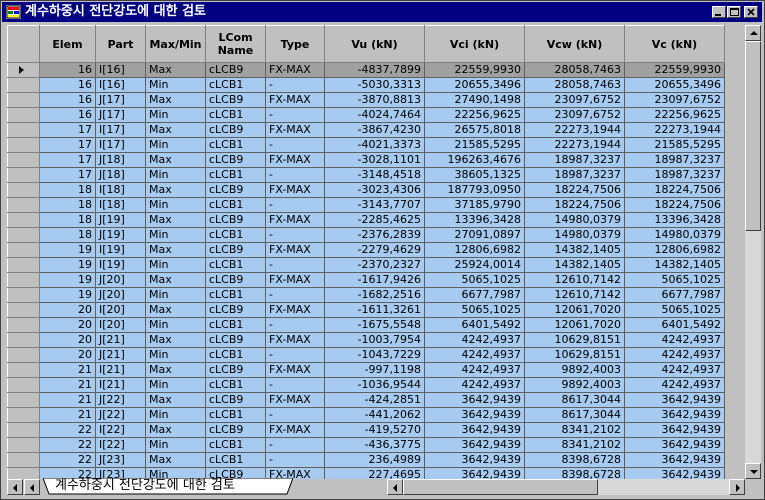 The height and width of the screenshot is (500, 765). What do you see at coordinates (120, 265) in the screenshot?
I see `cell-part: I[19]` at bounding box center [120, 265].